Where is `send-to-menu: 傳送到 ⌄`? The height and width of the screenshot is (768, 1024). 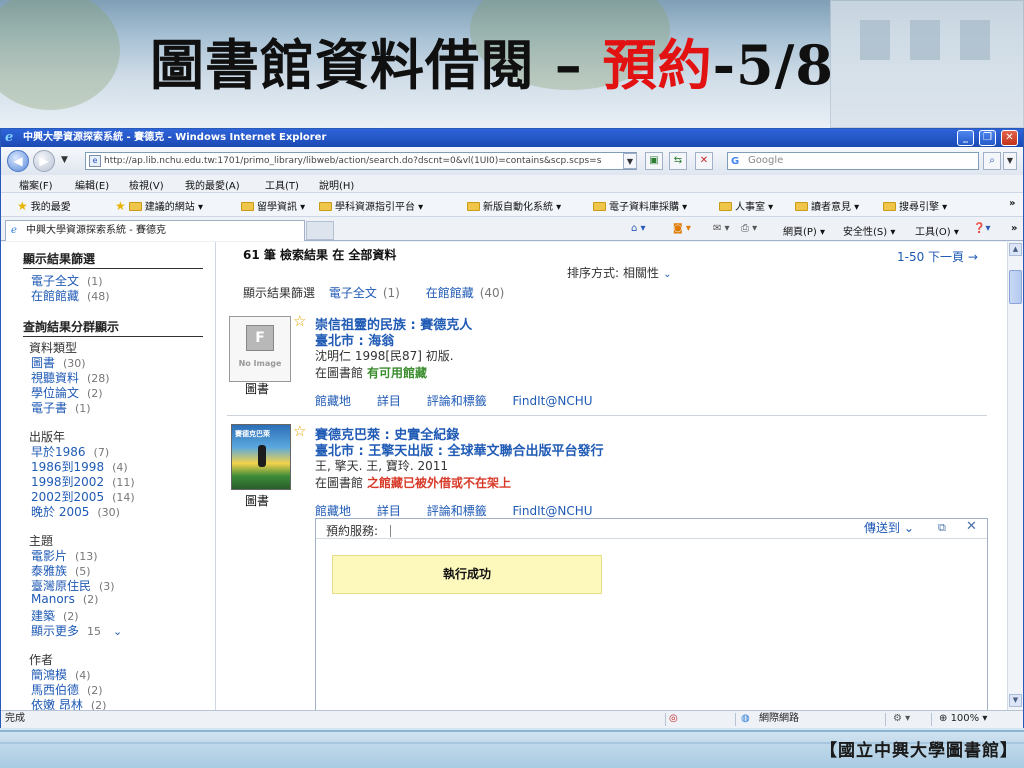
send-to-menu: 傳送到 ⌄ is located at coordinates (889, 527).